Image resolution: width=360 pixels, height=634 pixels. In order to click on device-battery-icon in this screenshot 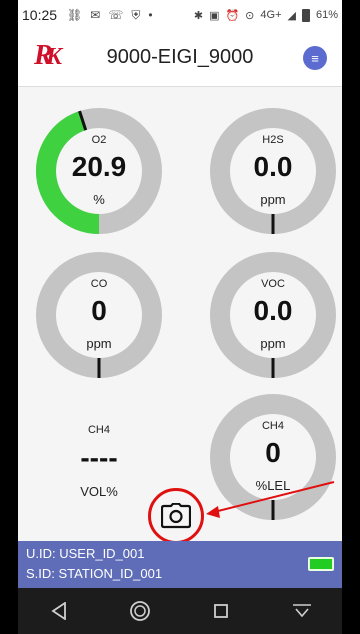, I will do `click(321, 564)`.